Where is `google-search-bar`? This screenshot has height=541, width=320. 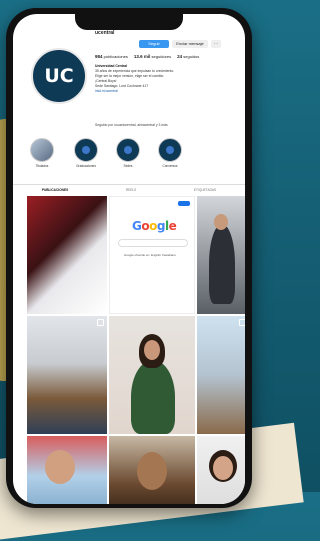
google-search-bar is located at coordinates (153, 243).